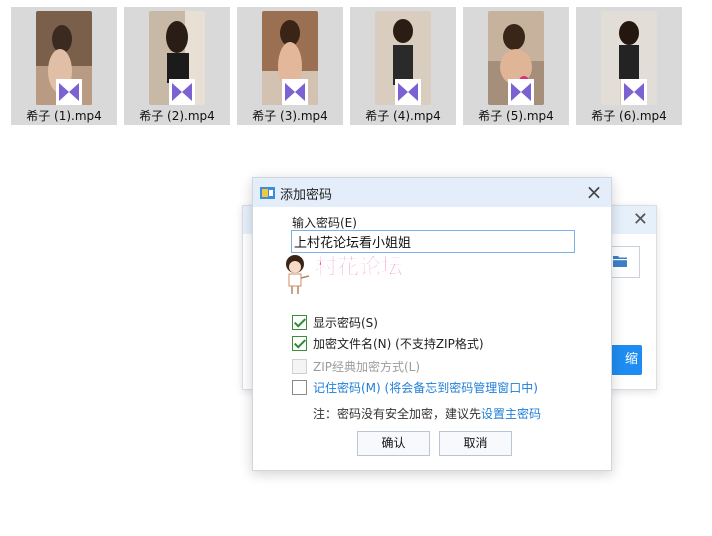 This screenshot has height=536, width=712. What do you see at coordinates (324, 223) in the screenshot?
I see `password-label: 输入密码(E)` at bounding box center [324, 223].